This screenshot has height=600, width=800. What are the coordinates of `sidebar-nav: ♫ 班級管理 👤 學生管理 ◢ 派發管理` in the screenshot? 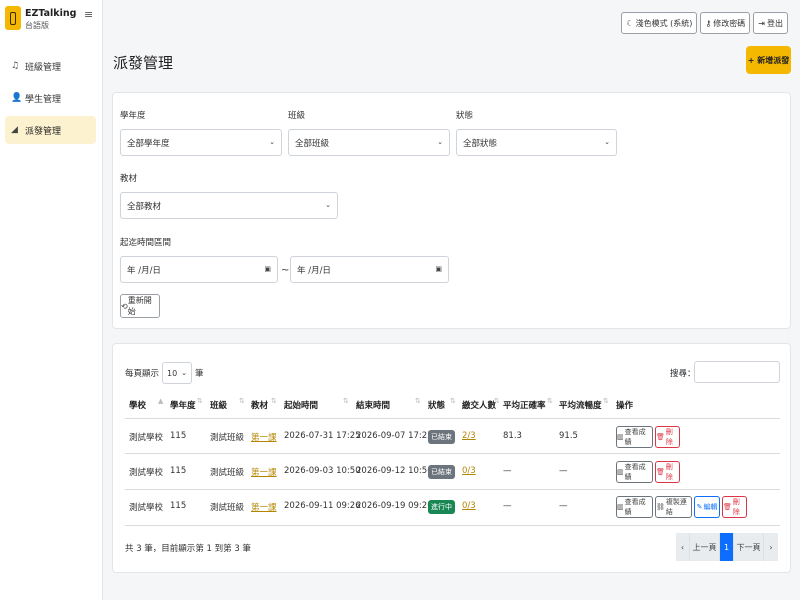 It's located at (50, 100).